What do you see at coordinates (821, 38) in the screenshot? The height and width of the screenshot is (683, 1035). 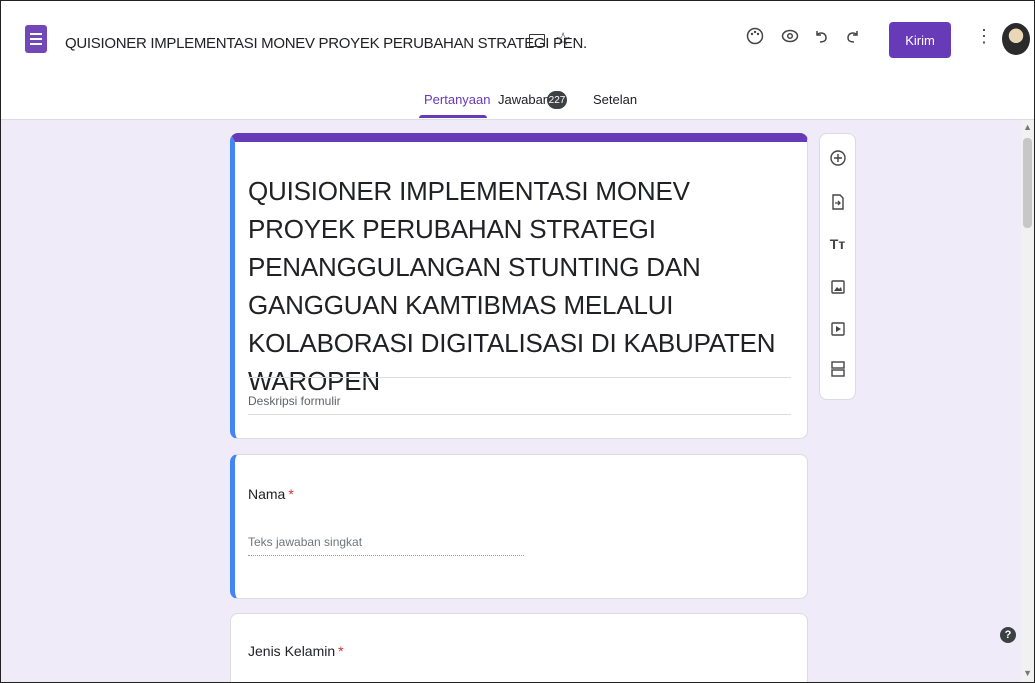 I see `undo-icon` at bounding box center [821, 38].